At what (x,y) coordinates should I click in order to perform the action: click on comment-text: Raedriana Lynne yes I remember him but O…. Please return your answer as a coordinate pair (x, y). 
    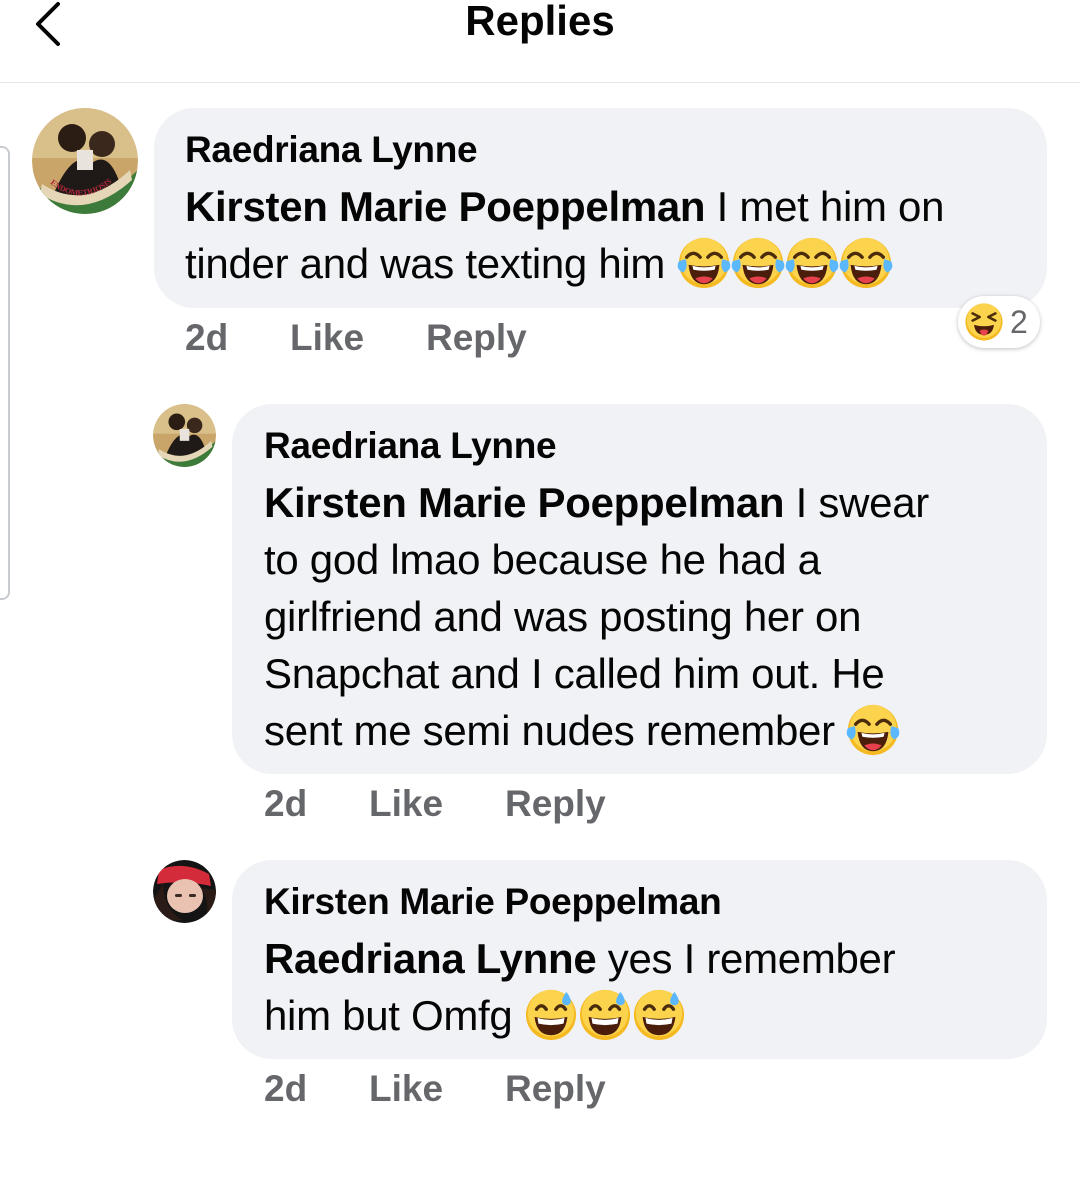
    Looking at the image, I should click on (655, 987).